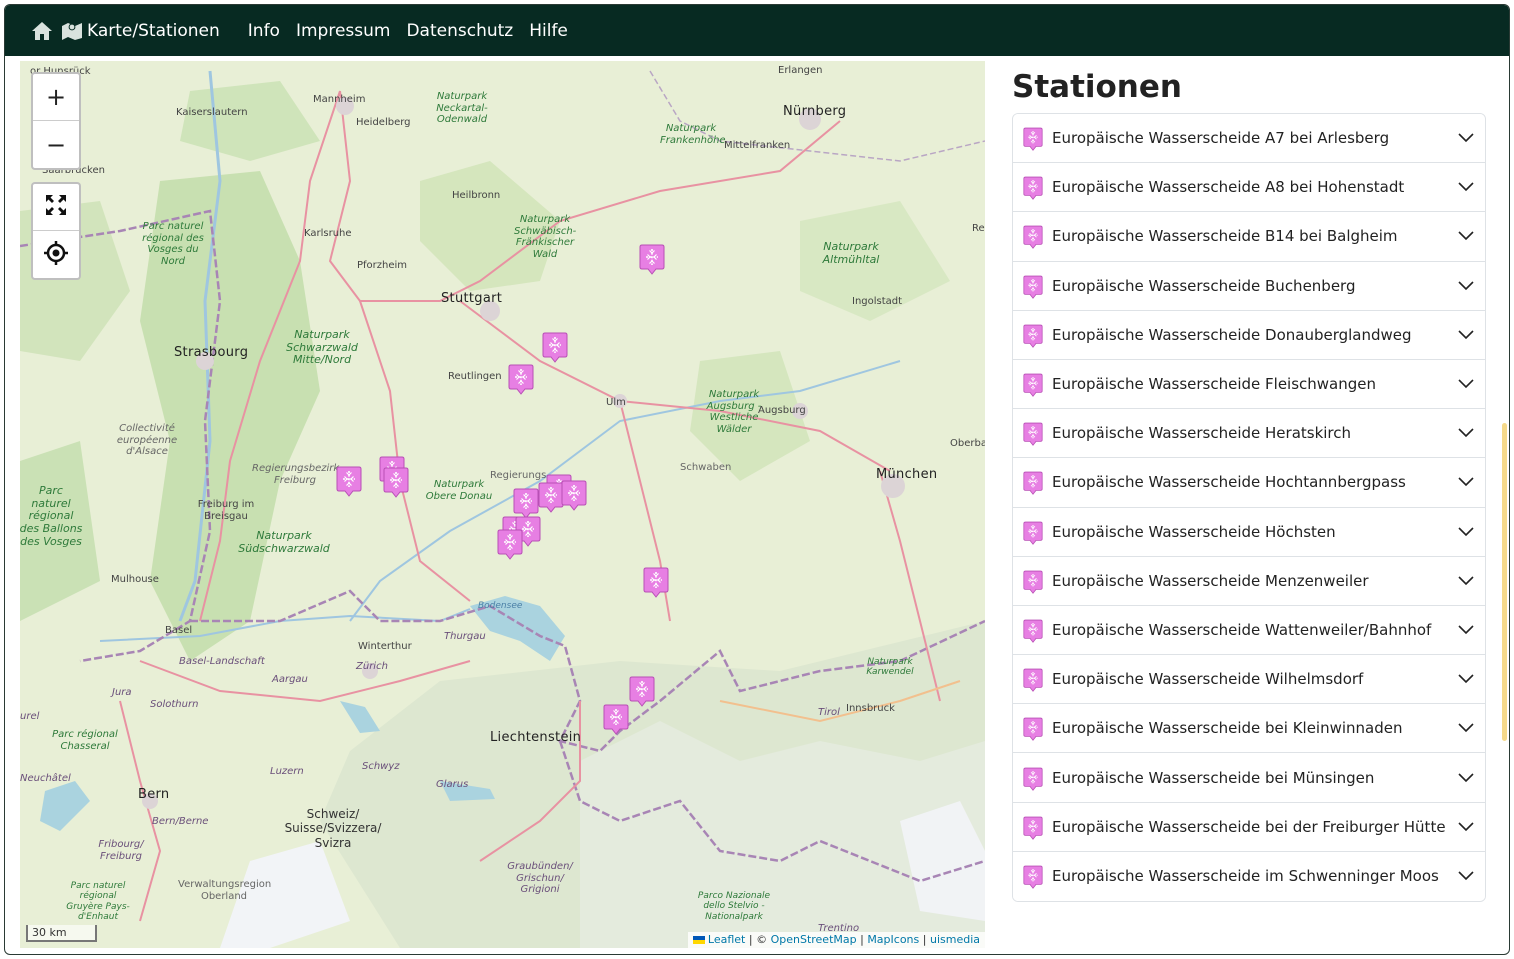 The image size is (1514, 959). I want to click on map-label-schwyz: Schwyz, so click(381, 766).